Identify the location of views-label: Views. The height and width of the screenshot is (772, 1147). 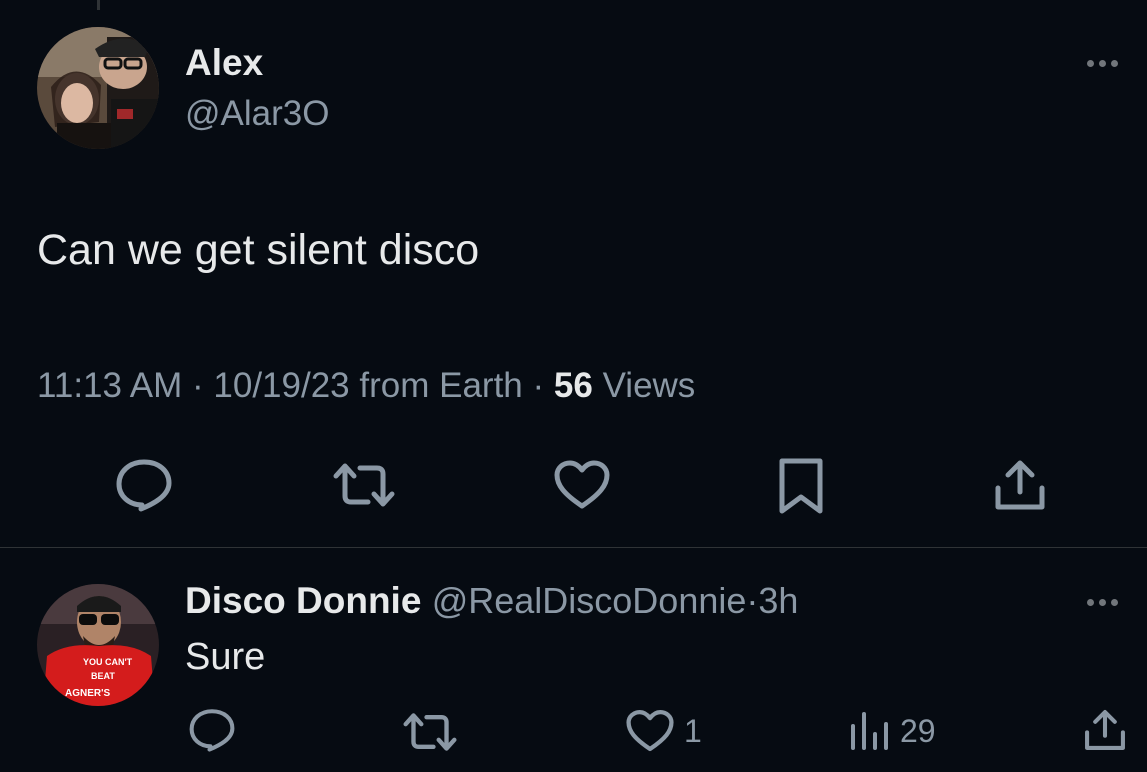
(649, 385).